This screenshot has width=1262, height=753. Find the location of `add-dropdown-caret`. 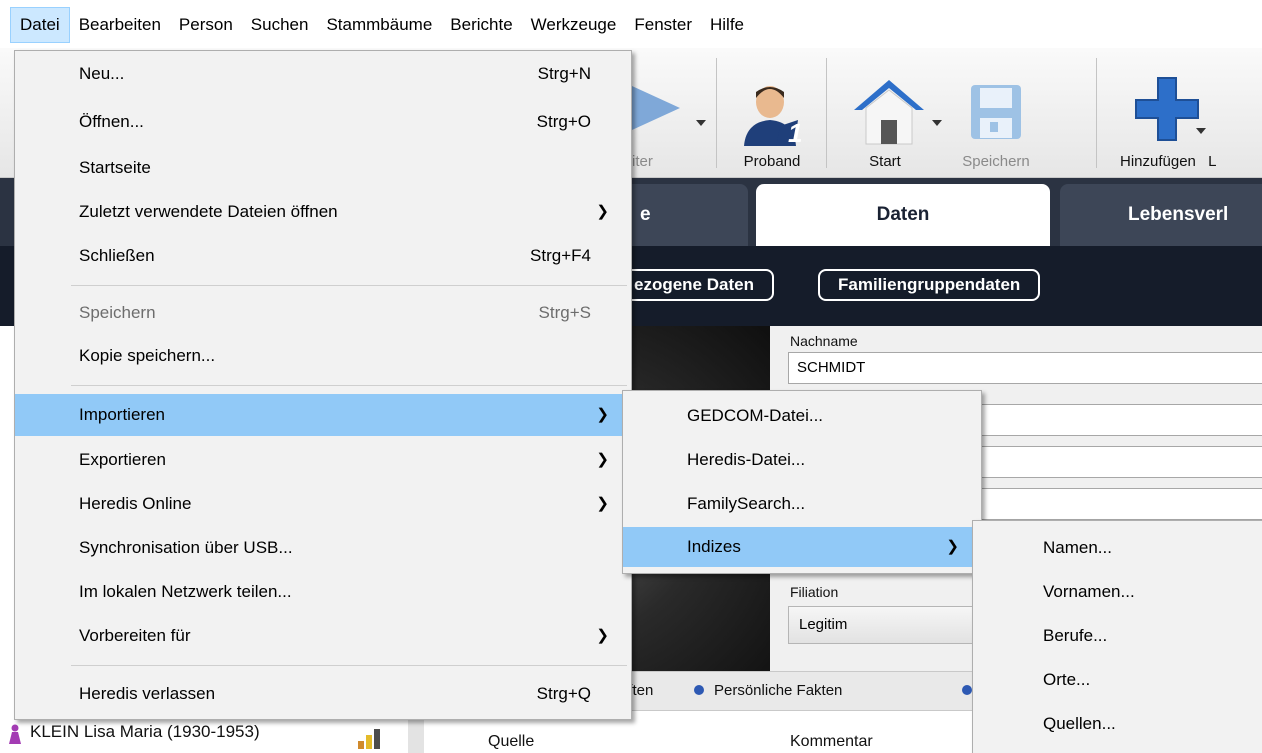

add-dropdown-caret is located at coordinates (1201, 131).